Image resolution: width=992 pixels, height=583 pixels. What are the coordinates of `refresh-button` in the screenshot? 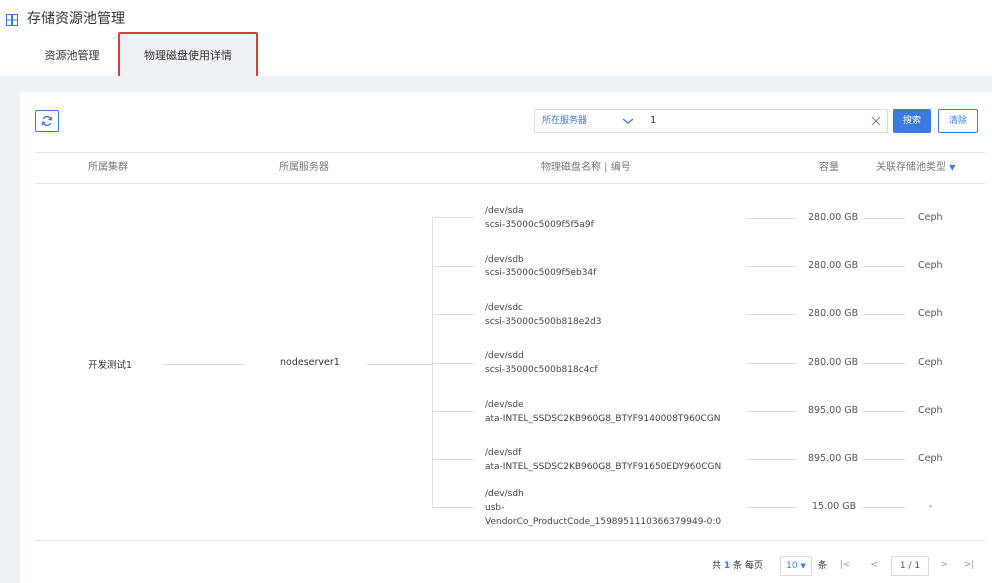 It's located at (47, 121).